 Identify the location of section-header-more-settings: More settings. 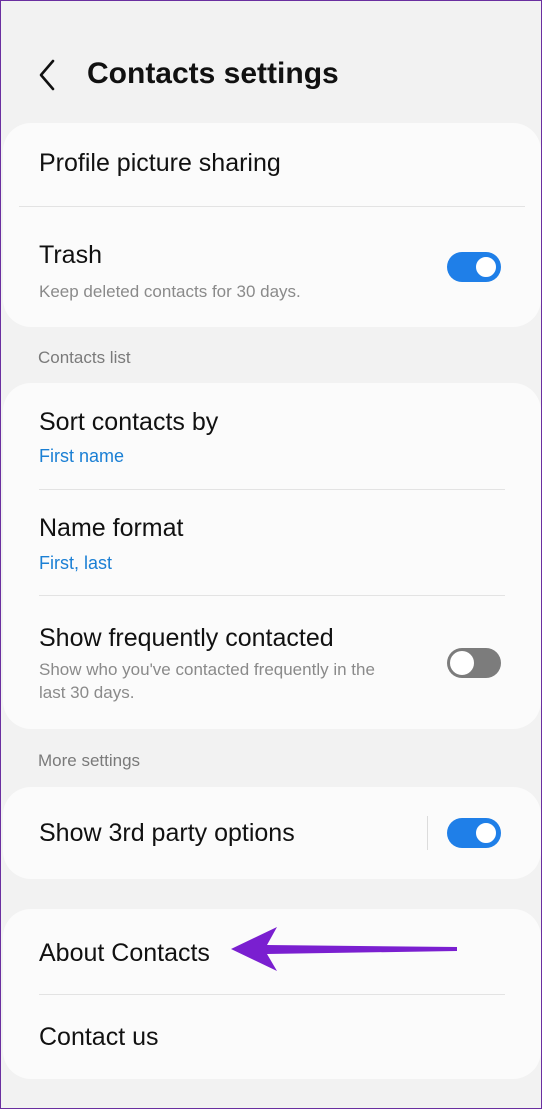
(89, 760).